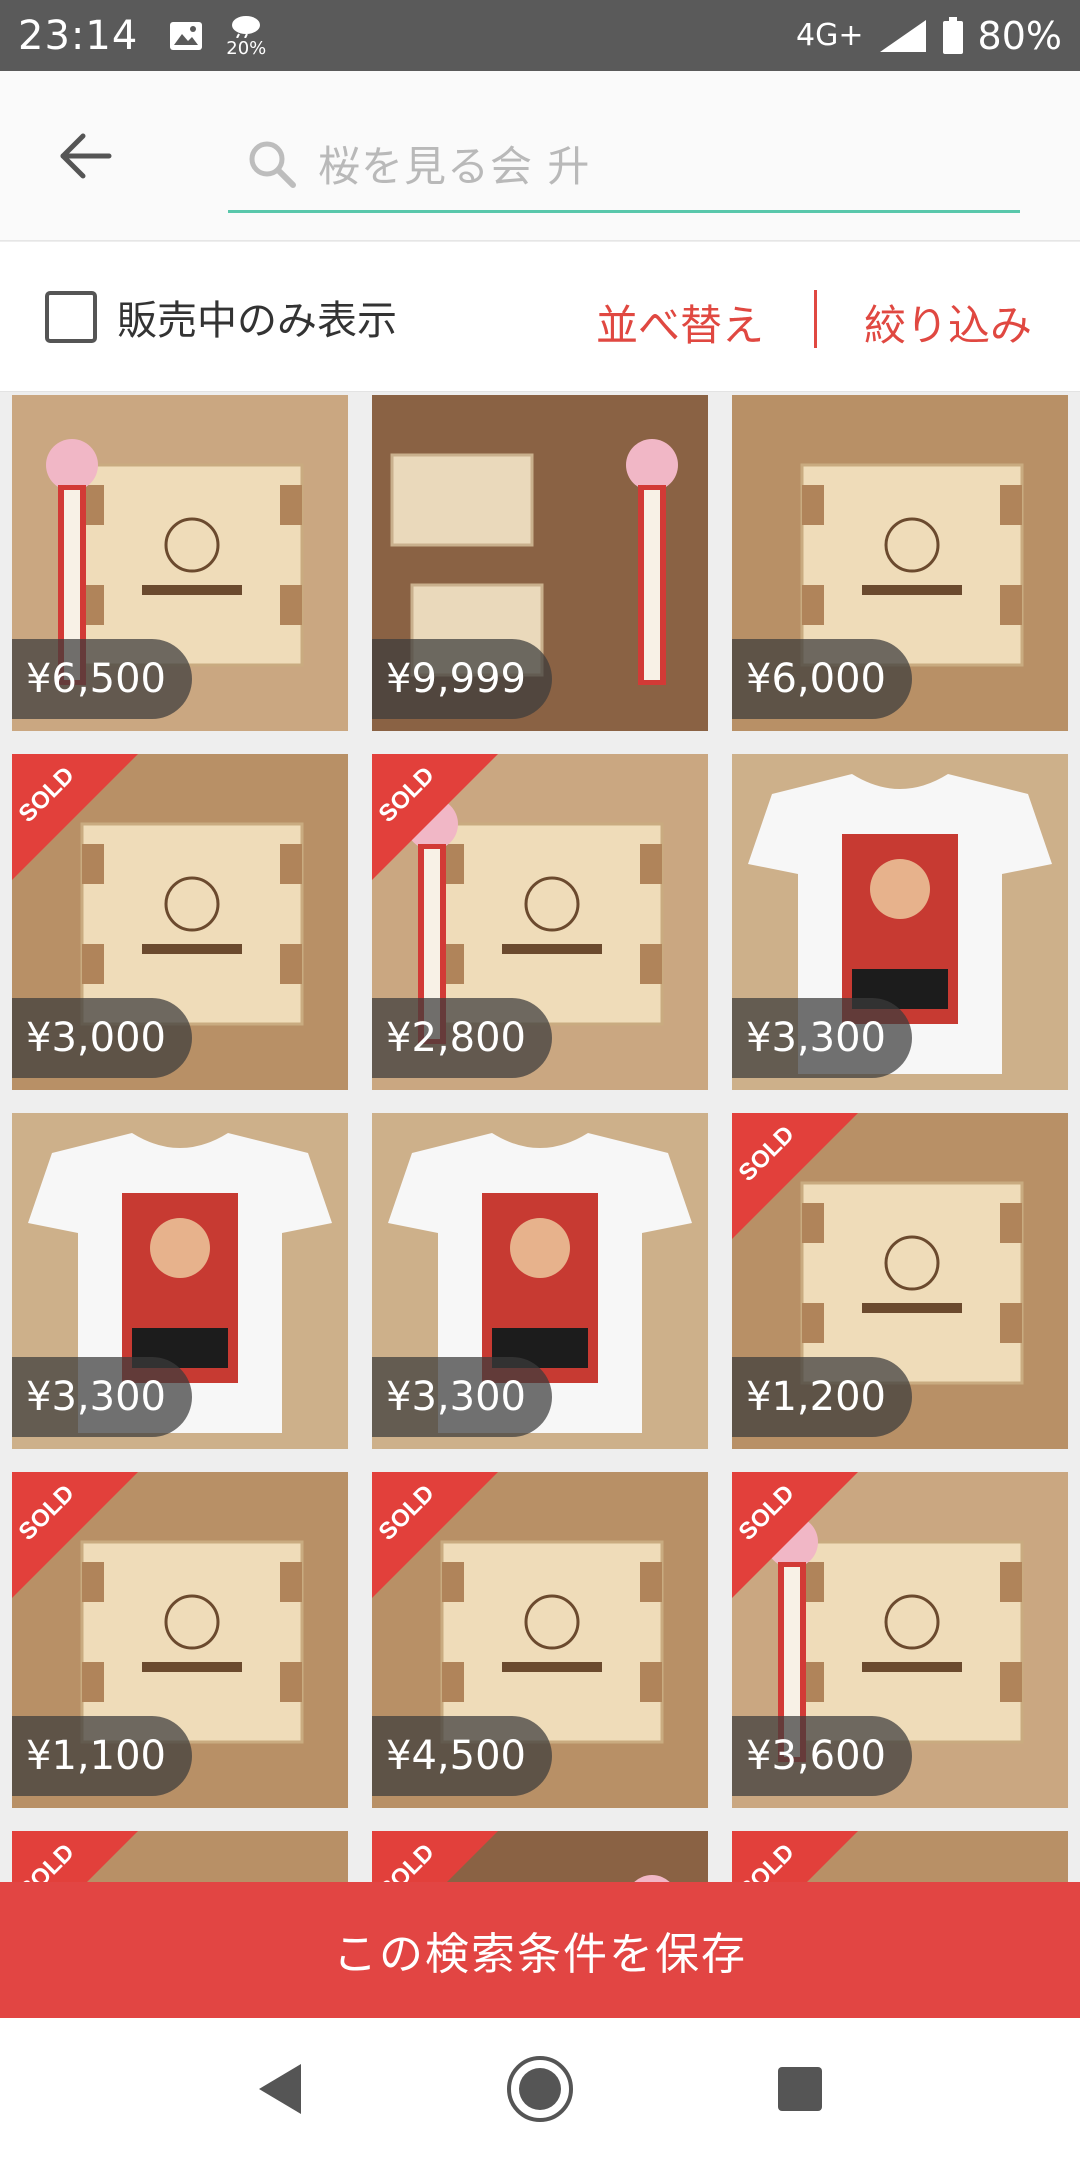 The image size is (1080, 2160). I want to click on status-bar: 23:14 20% 4G+ 80%, so click(540, 35).